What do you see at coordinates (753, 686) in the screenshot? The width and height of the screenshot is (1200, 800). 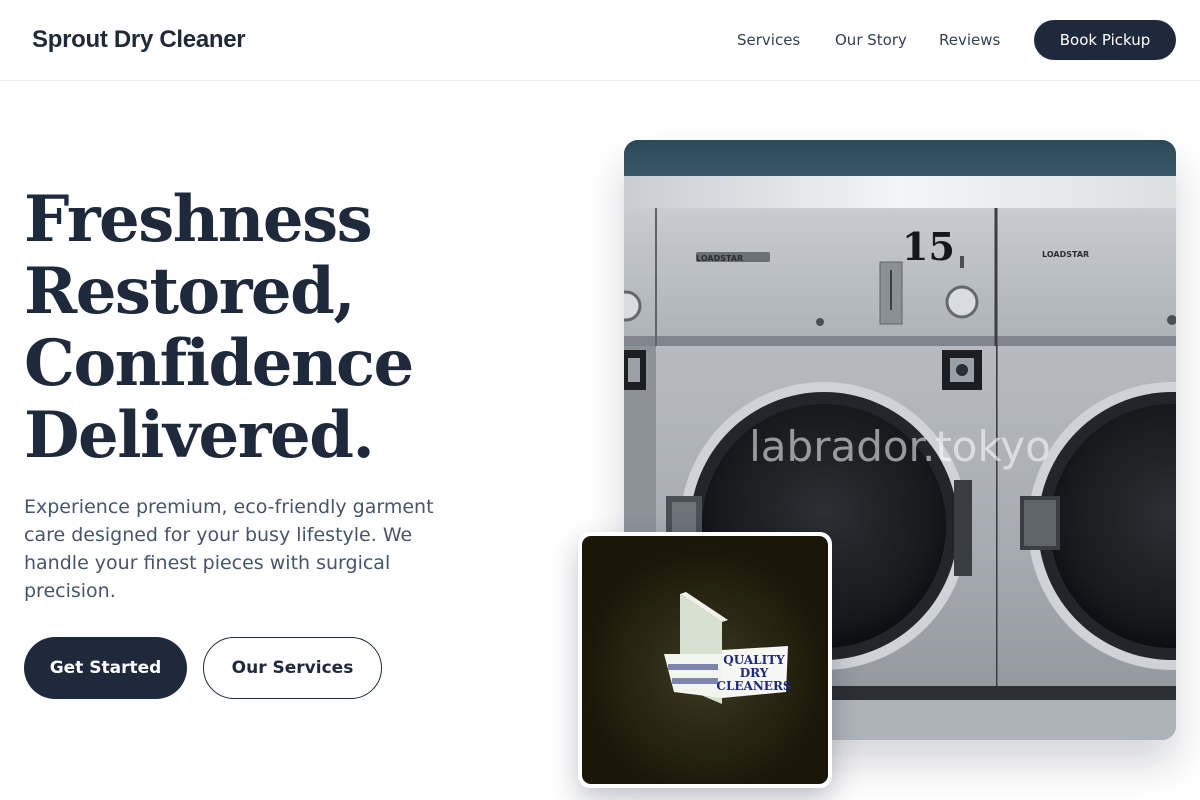 I see `sign-line: CLEANERS` at bounding box center [753, 686].